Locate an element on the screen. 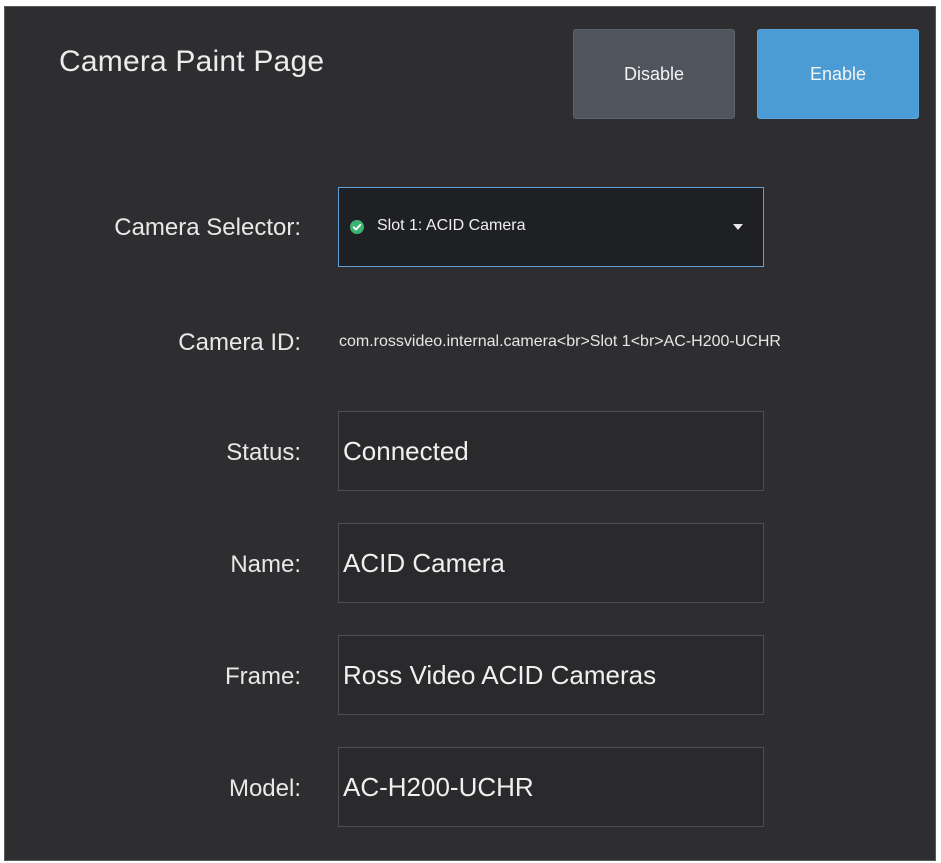 This screenshot has width=941, height=863. name-value: ACID Camera is located at coordinates (424, 563).